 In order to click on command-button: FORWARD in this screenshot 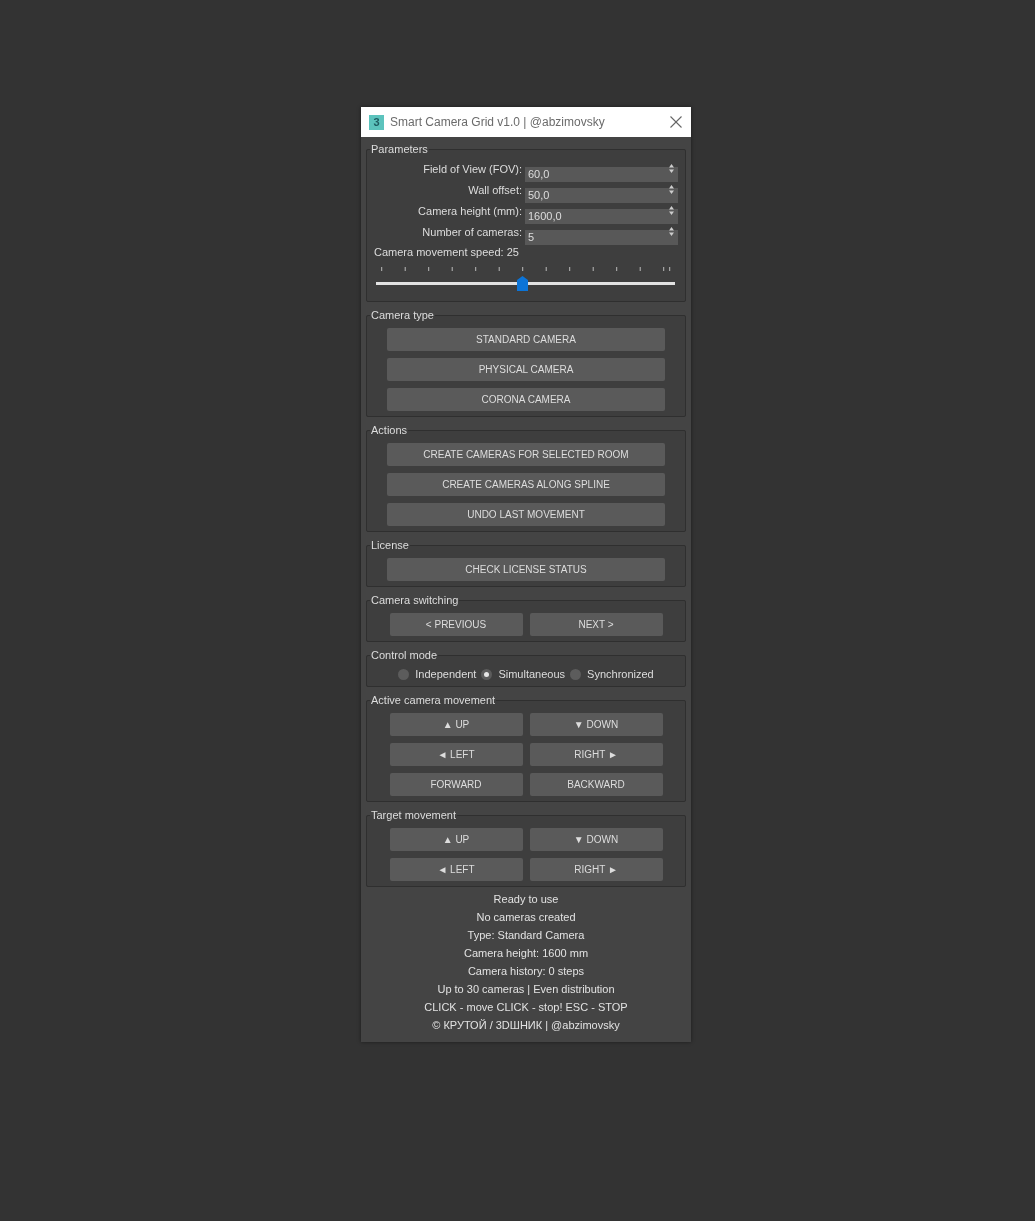, I will do `click(456, 784)`.